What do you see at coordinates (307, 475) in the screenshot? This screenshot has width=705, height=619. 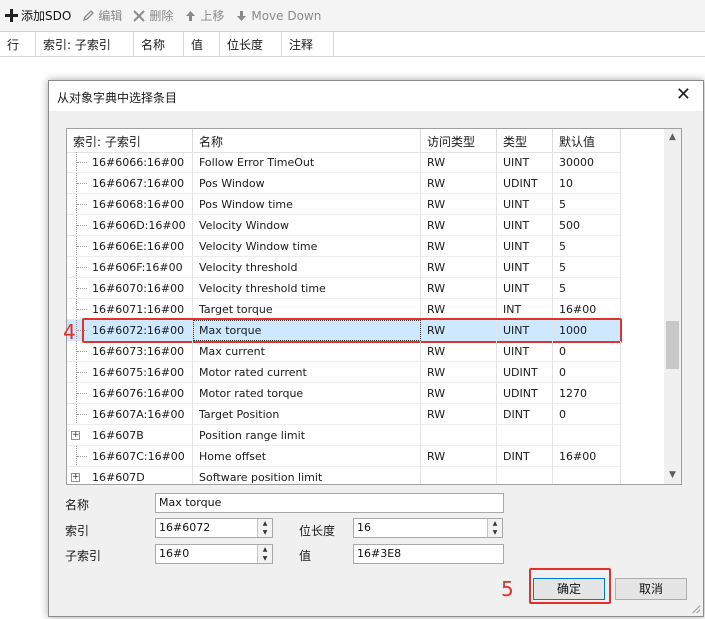 I see `row-name: Software position limit` at bounding box center [307, 475].